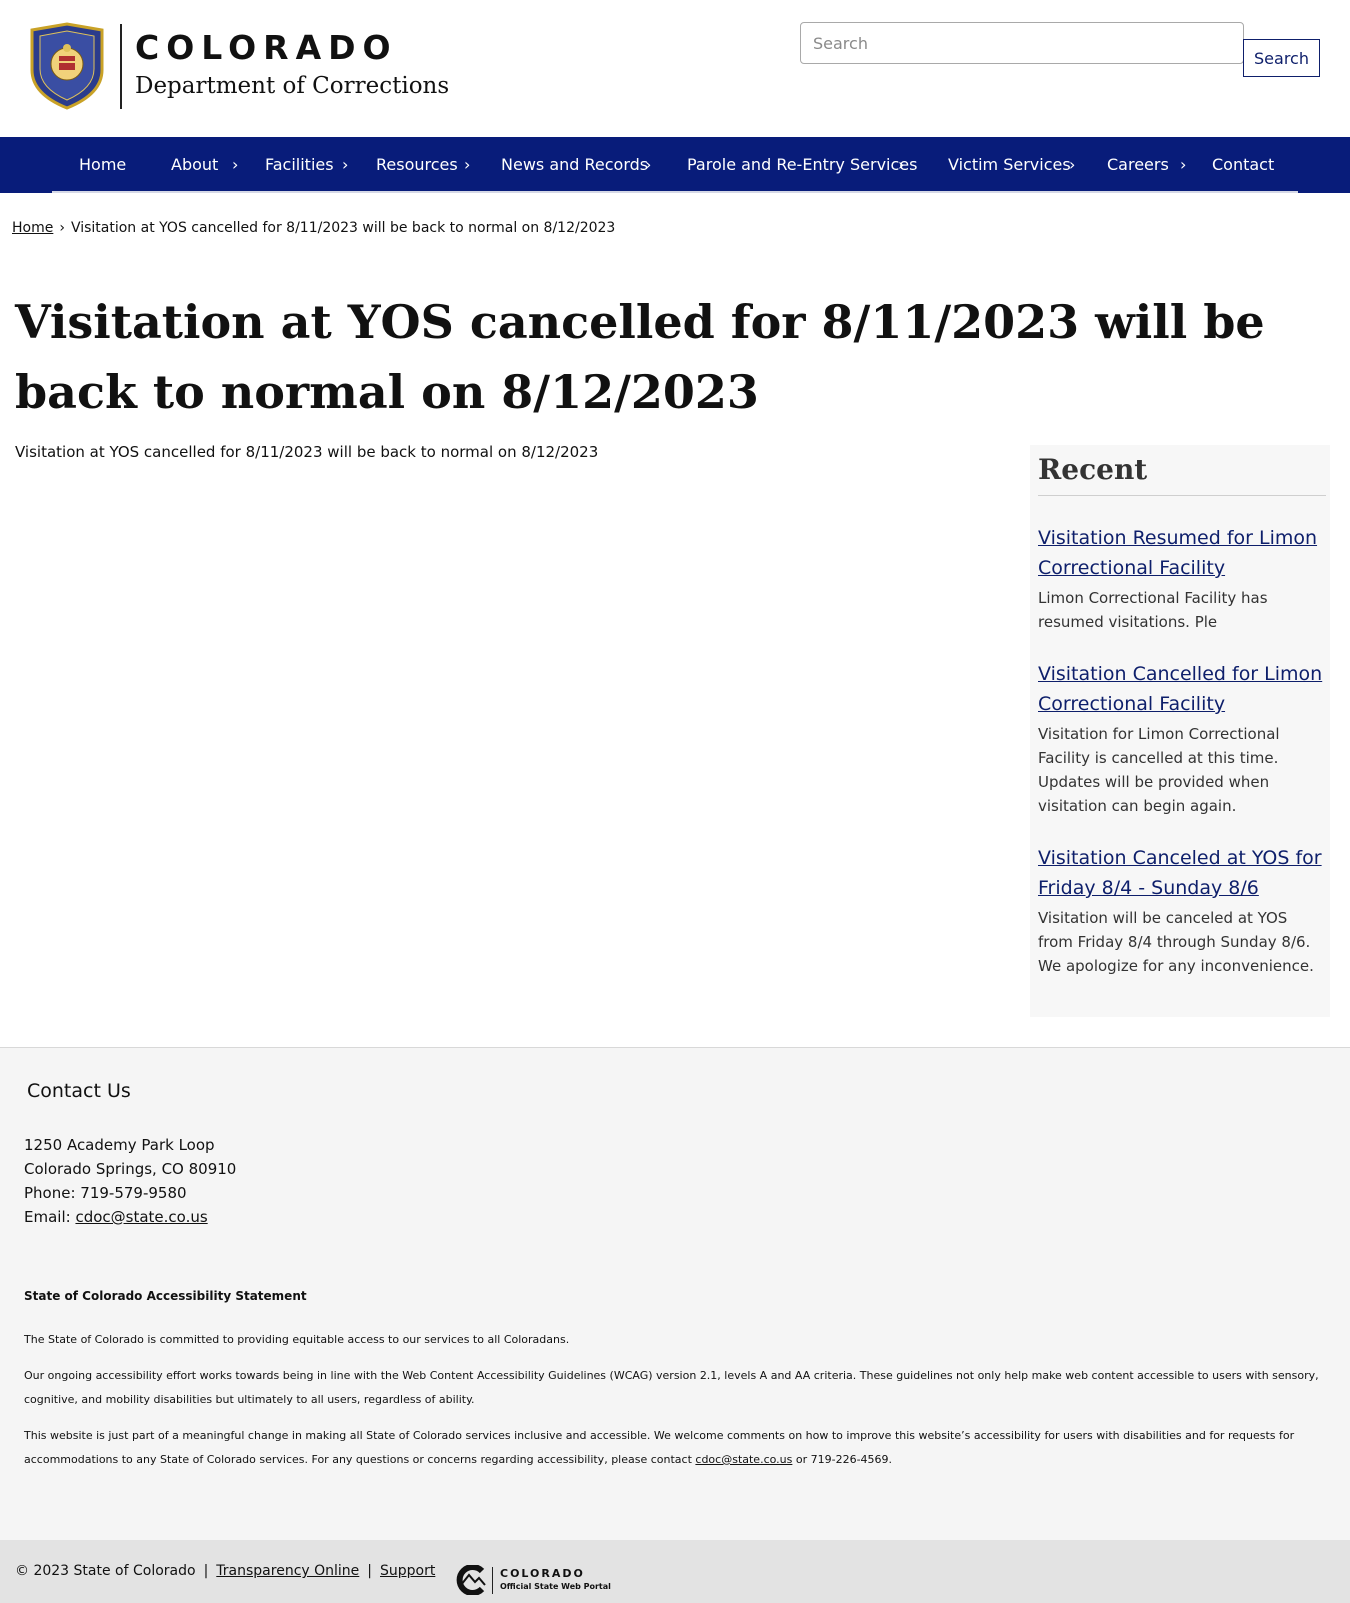 Image resolution: width=1350 pixels, height=1603 pixels. I want to click on nav-item-victim-services: Victim Services, so click(1009, 165).